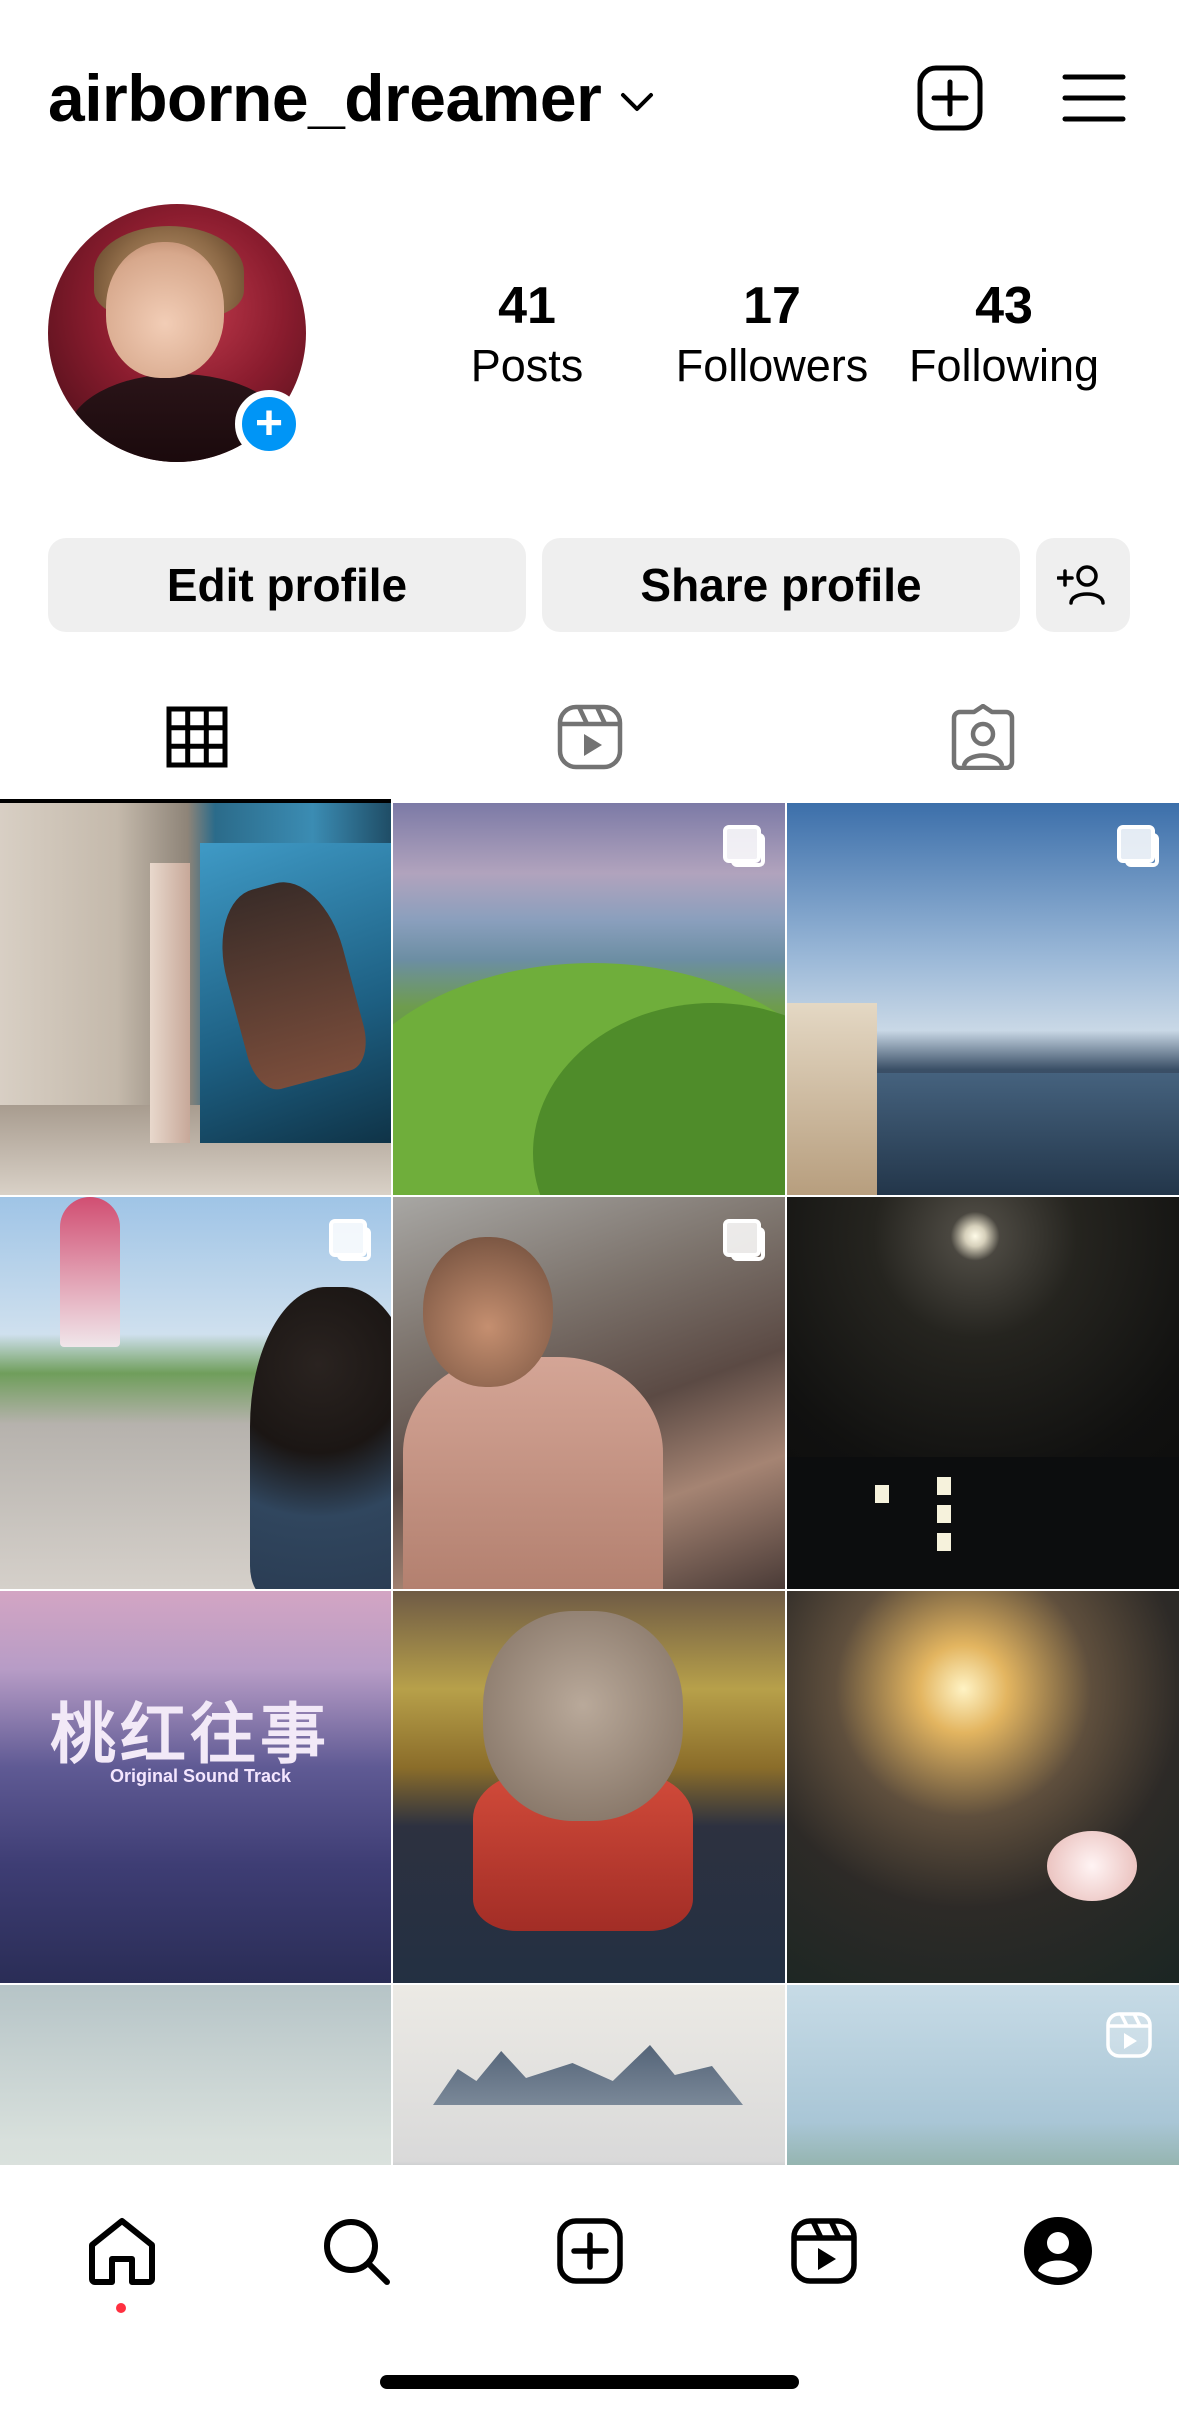 Image resolution: width=1179 pixels, height=2415 pixels. I want to click on new-post-button, so click(950, 98).